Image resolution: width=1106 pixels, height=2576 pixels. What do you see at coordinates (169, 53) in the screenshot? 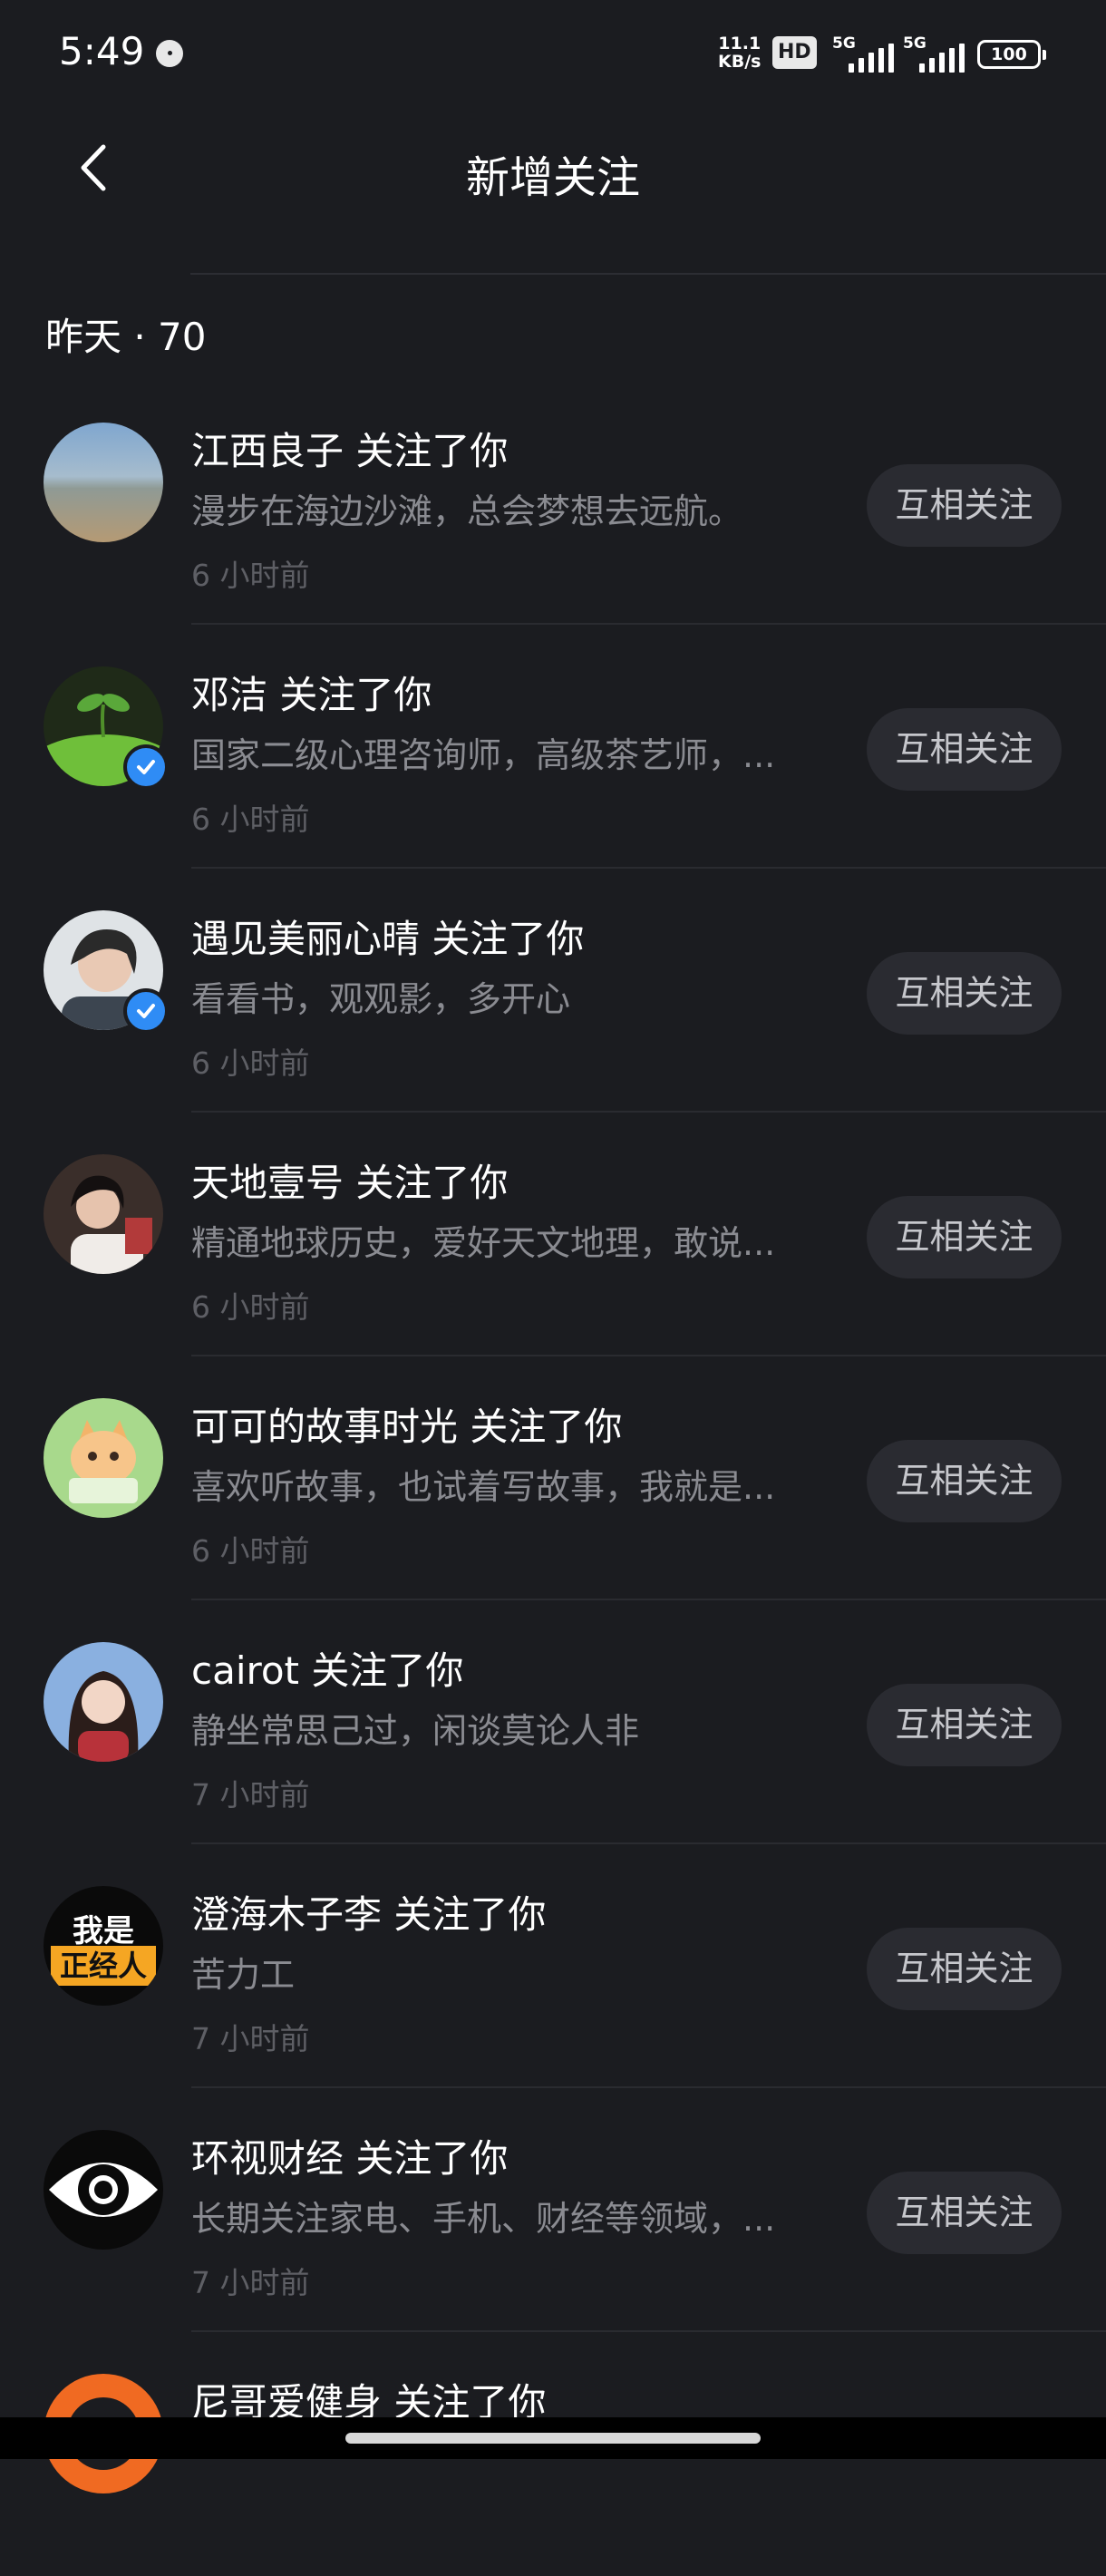
I see `notification-dot-icon` at bounding box center [169, 53].